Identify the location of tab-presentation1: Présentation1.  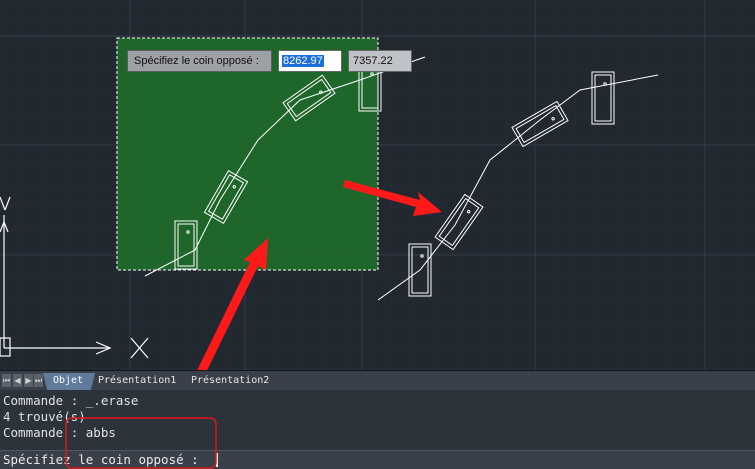
(137, 381).